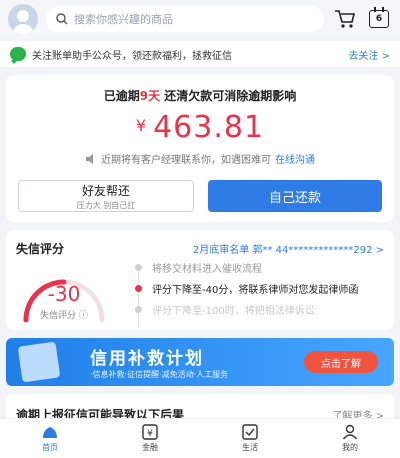 The height and width of the screenshot is (458, 400). I want to click on timeline-item-current: 评分下降至-40分，将联系律师对您发起律师函, so click(259, 288).